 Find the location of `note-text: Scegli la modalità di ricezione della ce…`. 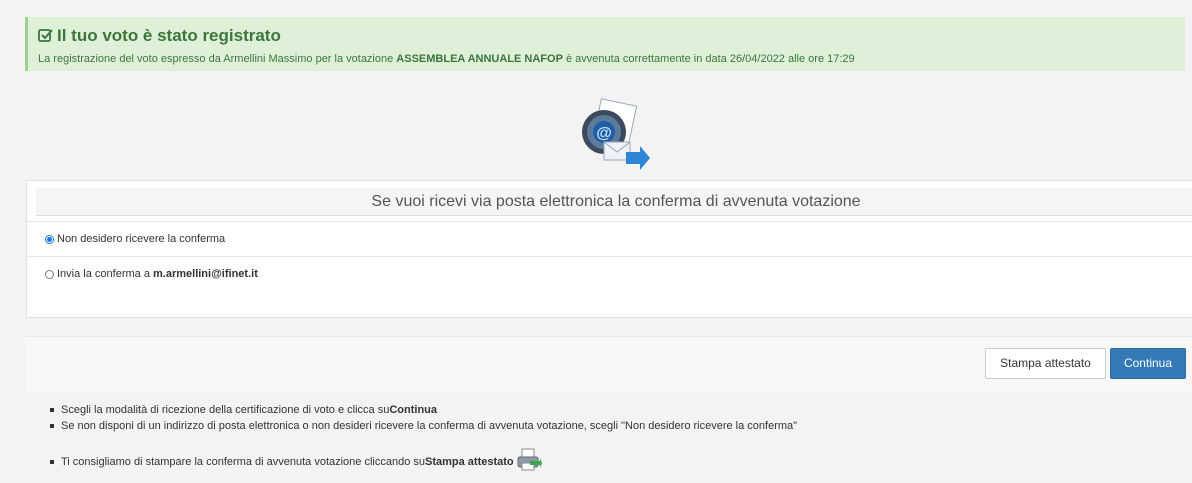

note-text: Scegli la modalità di ricezione della ce… is located at coordinates (225, 410).